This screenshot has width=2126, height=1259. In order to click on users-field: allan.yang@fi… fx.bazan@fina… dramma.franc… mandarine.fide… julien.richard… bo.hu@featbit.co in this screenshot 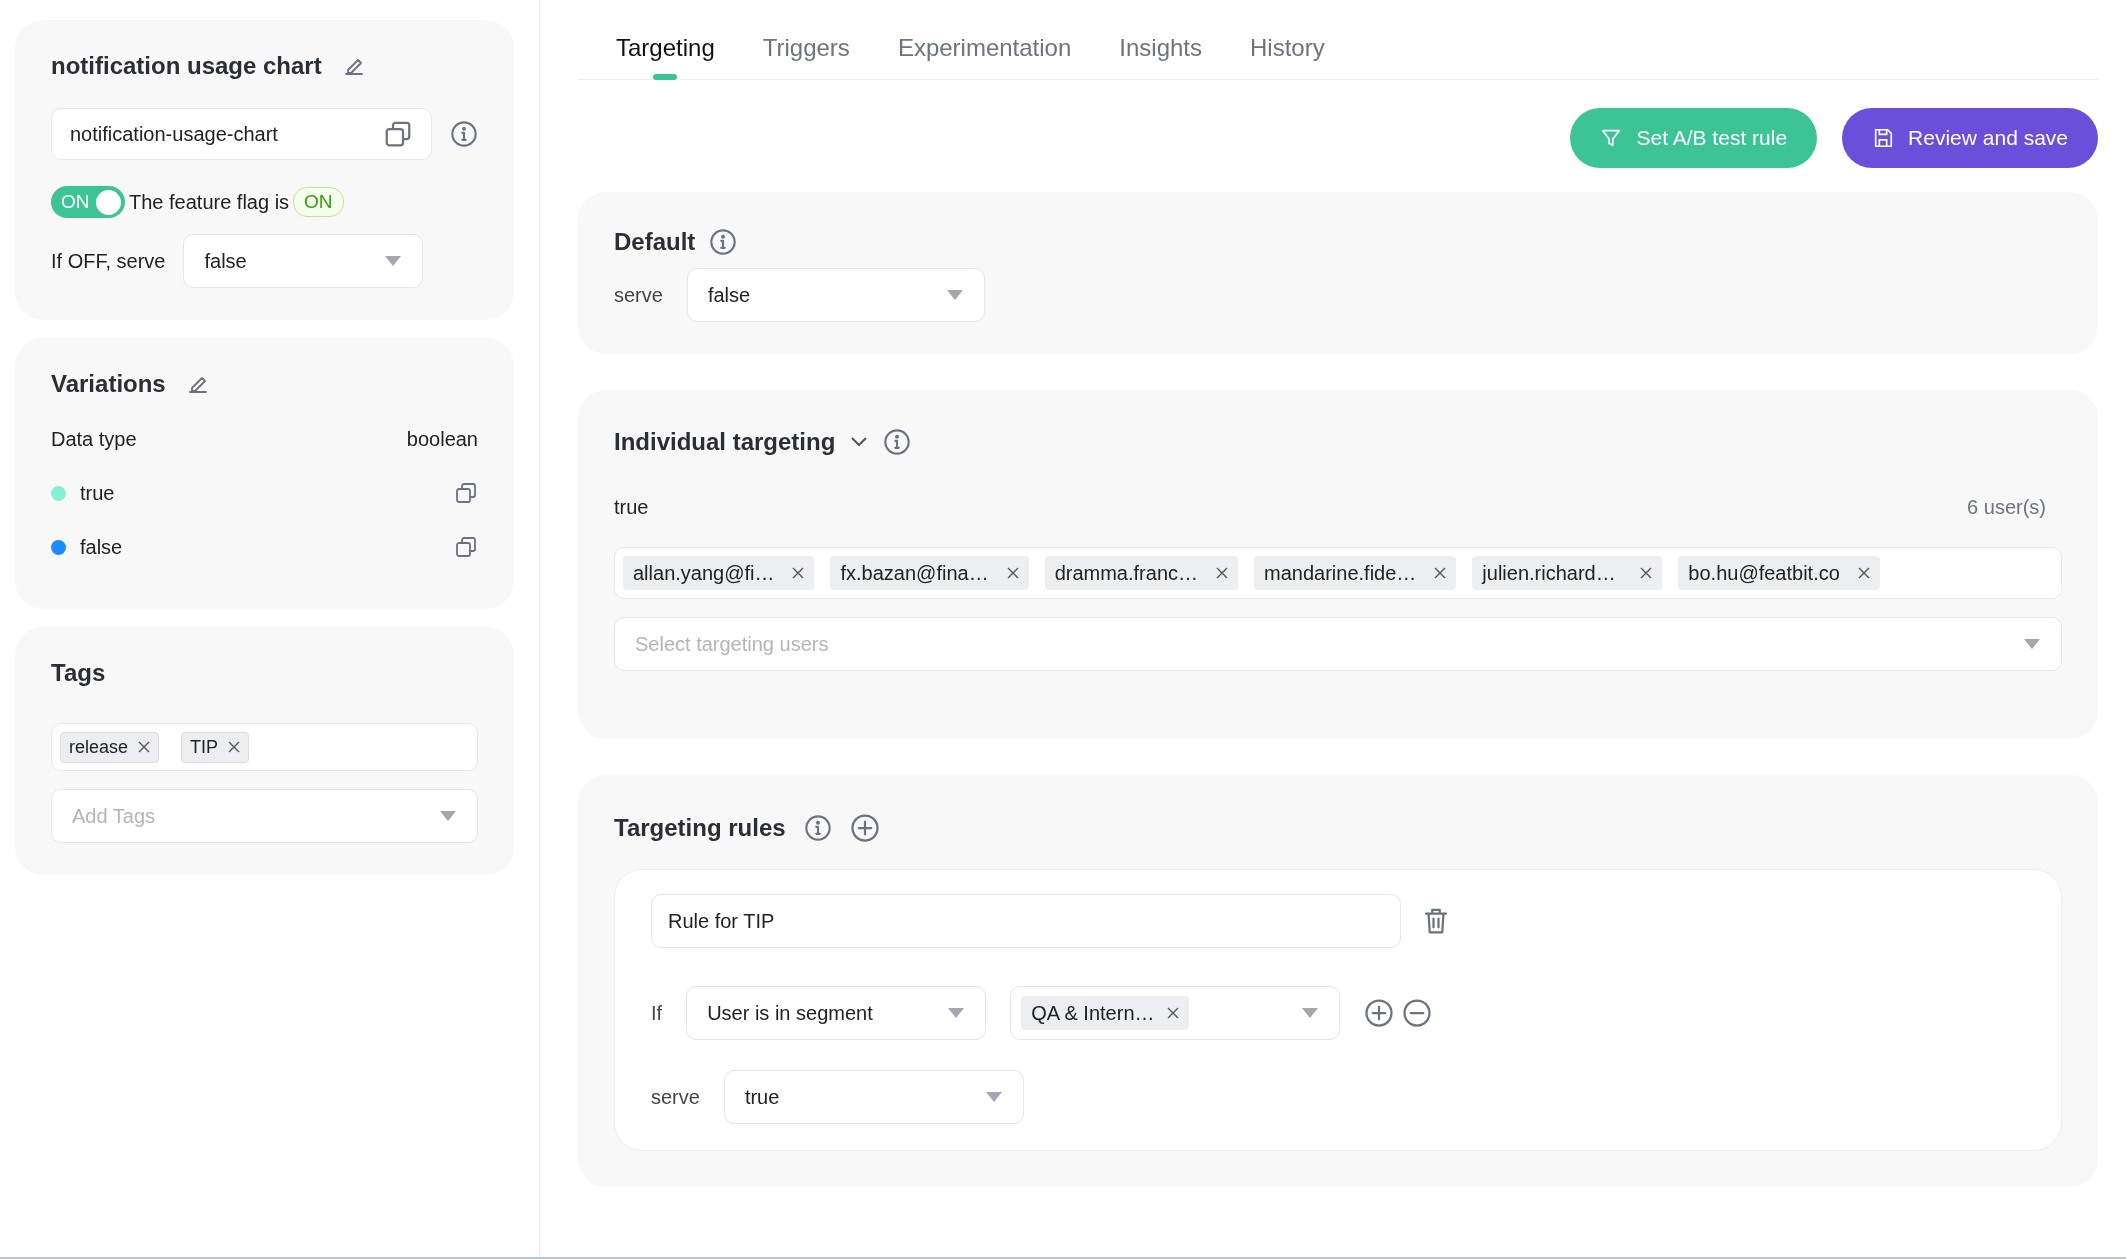, I will do `click(1338, 573)`.